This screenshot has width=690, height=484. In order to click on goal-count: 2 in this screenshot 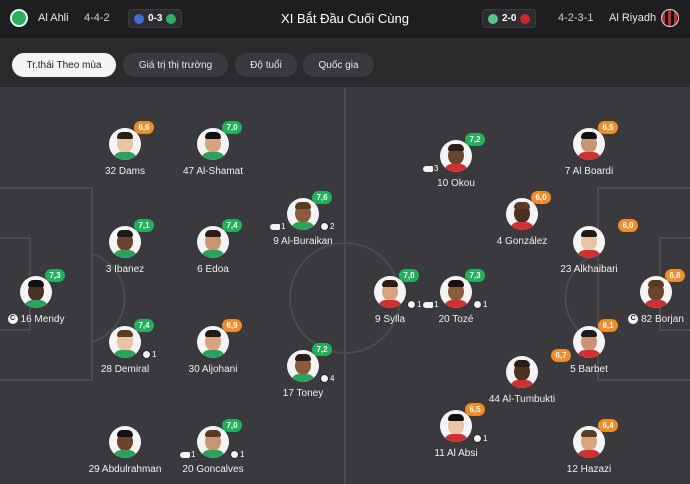, I will do `click(332, 226)`.